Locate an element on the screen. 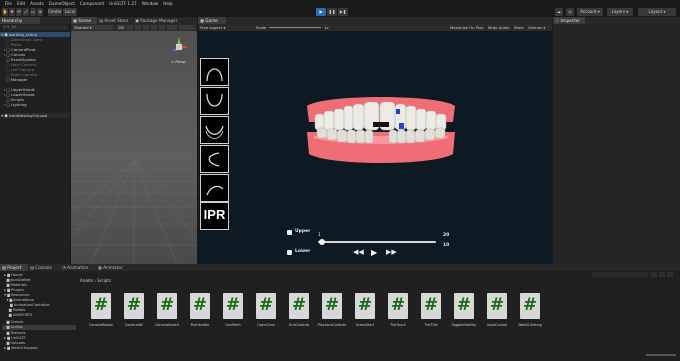 The width and height of the screenshot is (680, 361). play-button: ▶ is located at coordinates (321, 12).